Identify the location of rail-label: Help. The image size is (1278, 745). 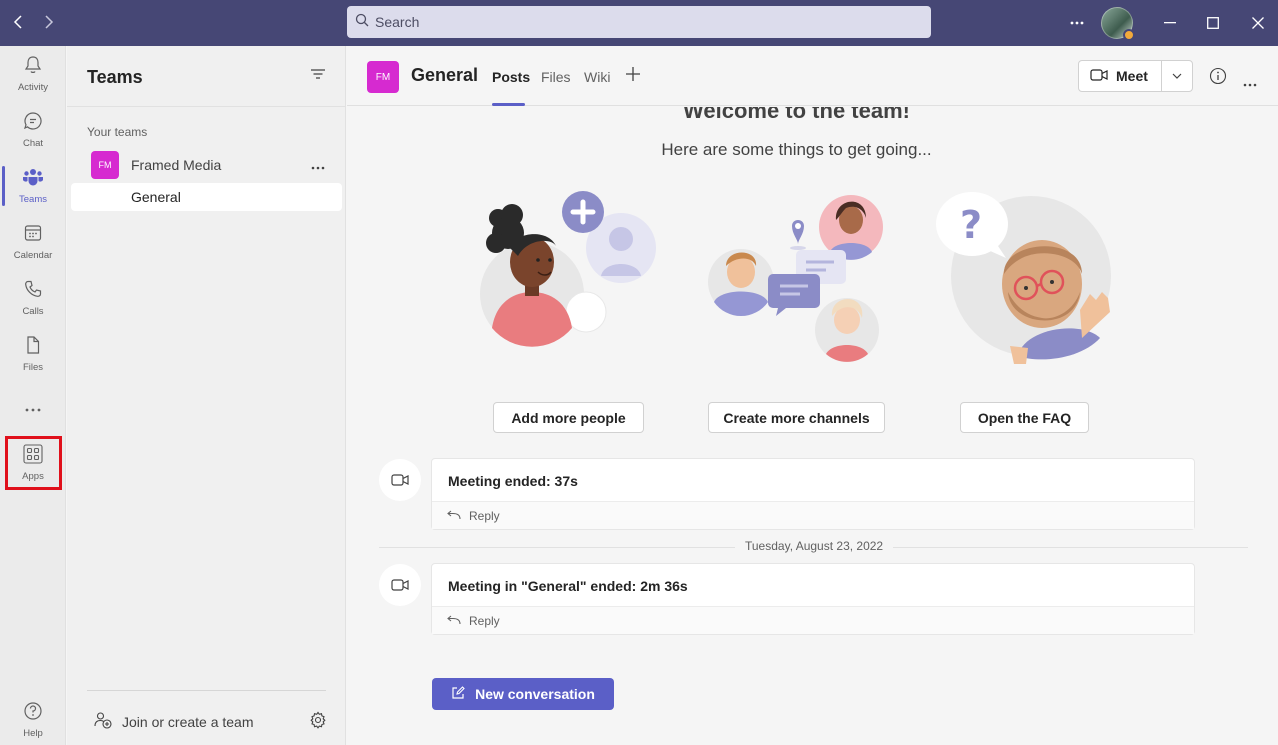
(33, 733).